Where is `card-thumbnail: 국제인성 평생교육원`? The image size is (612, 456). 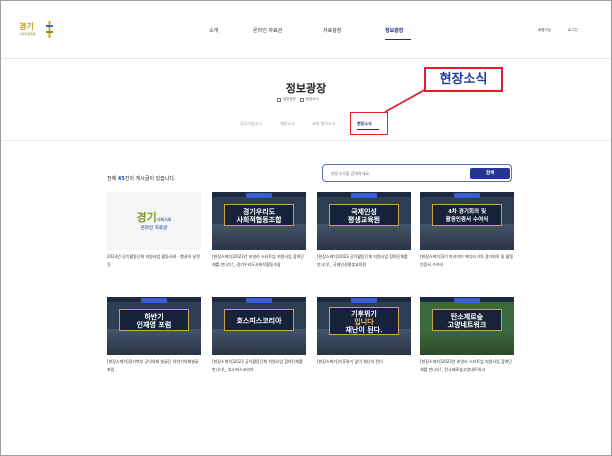 card-thumbnail: 국제인성 평생교육원 is located at coordinates (364, 221).